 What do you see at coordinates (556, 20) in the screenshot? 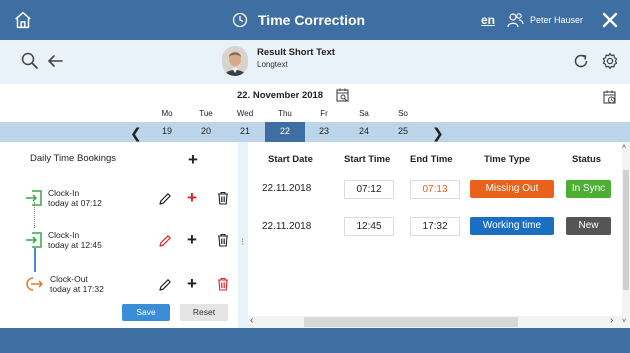
I see `user-name: Peter Hauser` at bounding box center [556, 20].